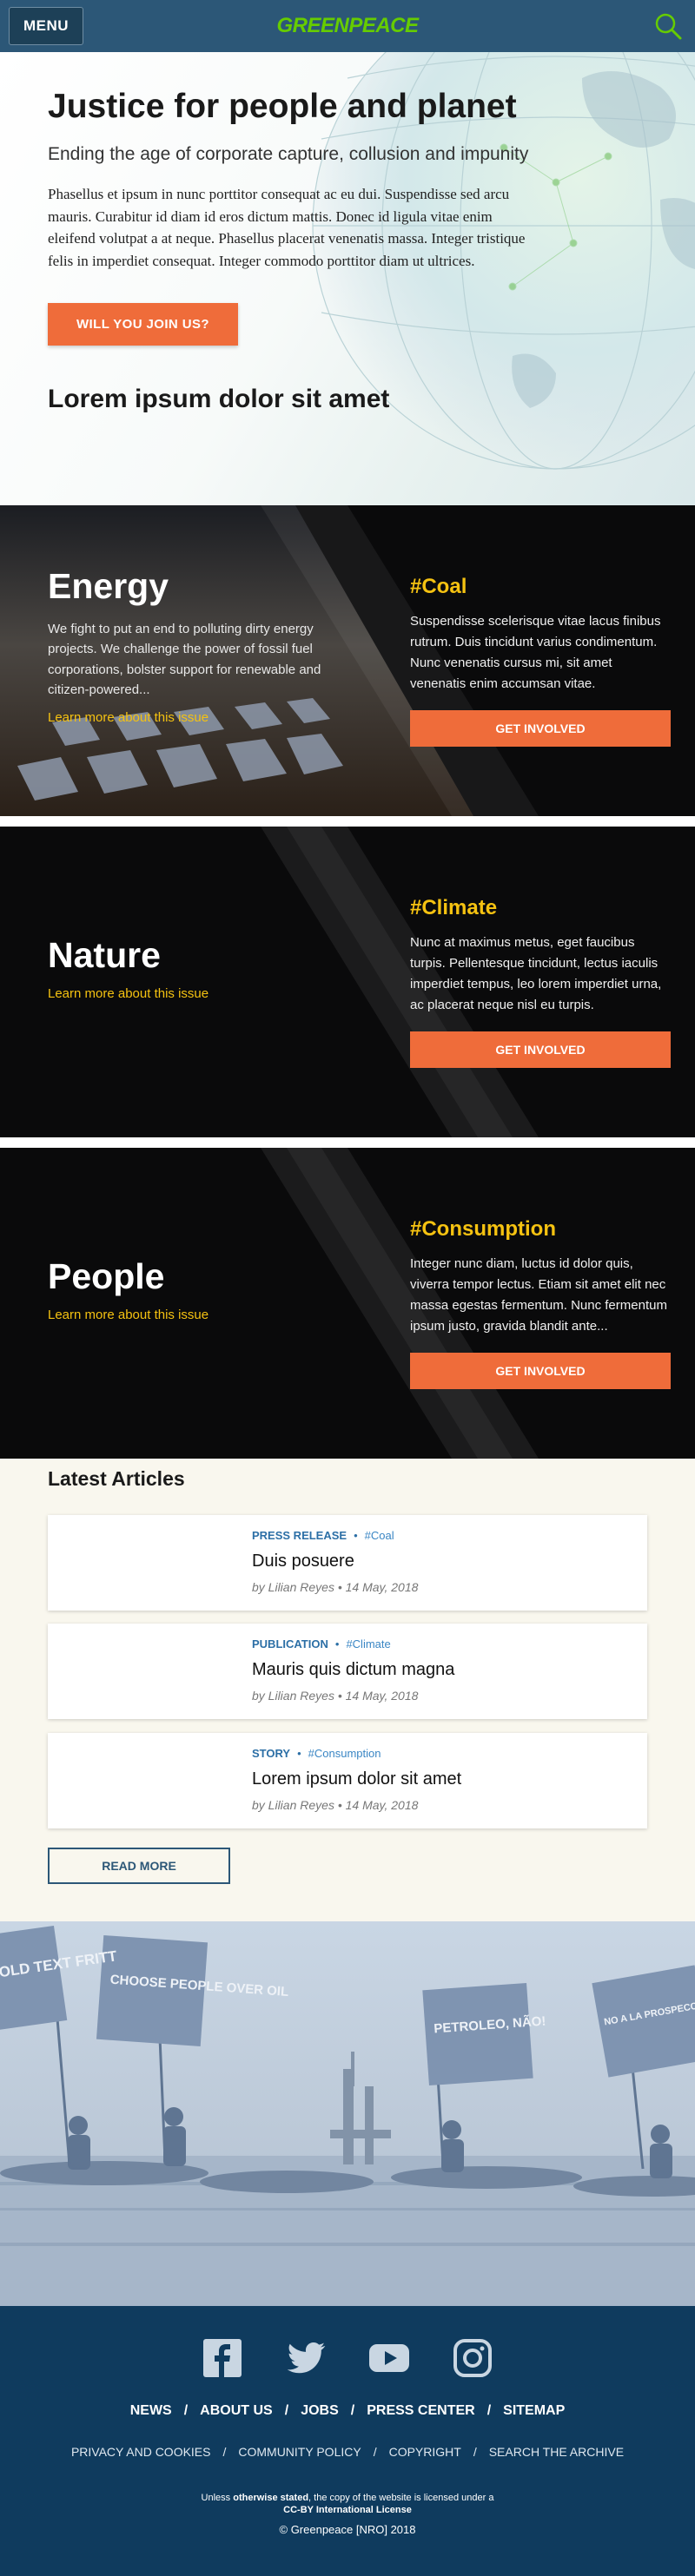 This screenshot has height=2576, width=695. What do you see at coordinates (540, 587) in the screenshot?
I see `issue-tag: #Coal` at bounding box center [540, 587].